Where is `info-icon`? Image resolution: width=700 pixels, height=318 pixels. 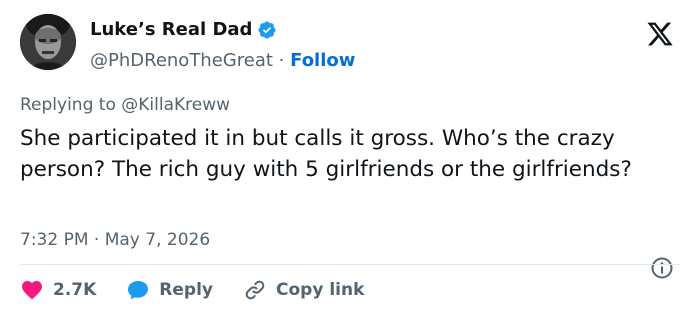 info-icon is located at coordinates (662, 268).